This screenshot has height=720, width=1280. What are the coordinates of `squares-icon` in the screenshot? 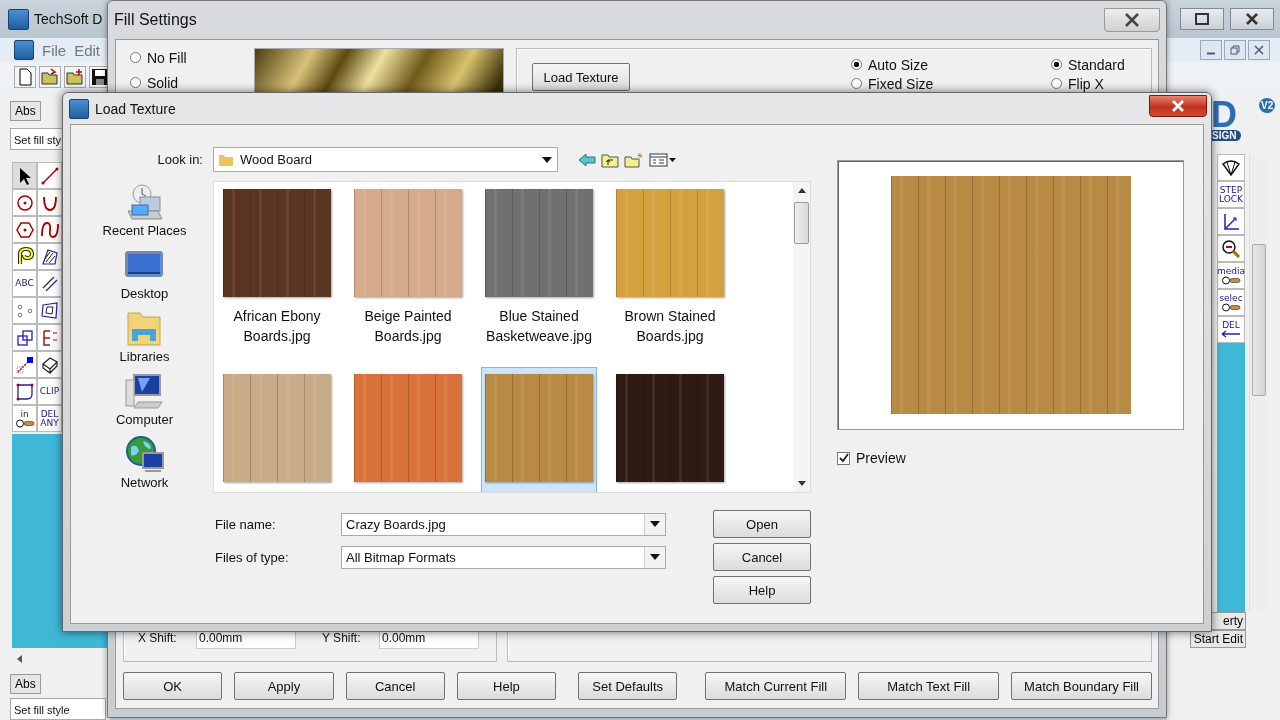 It's located at (24, 337).